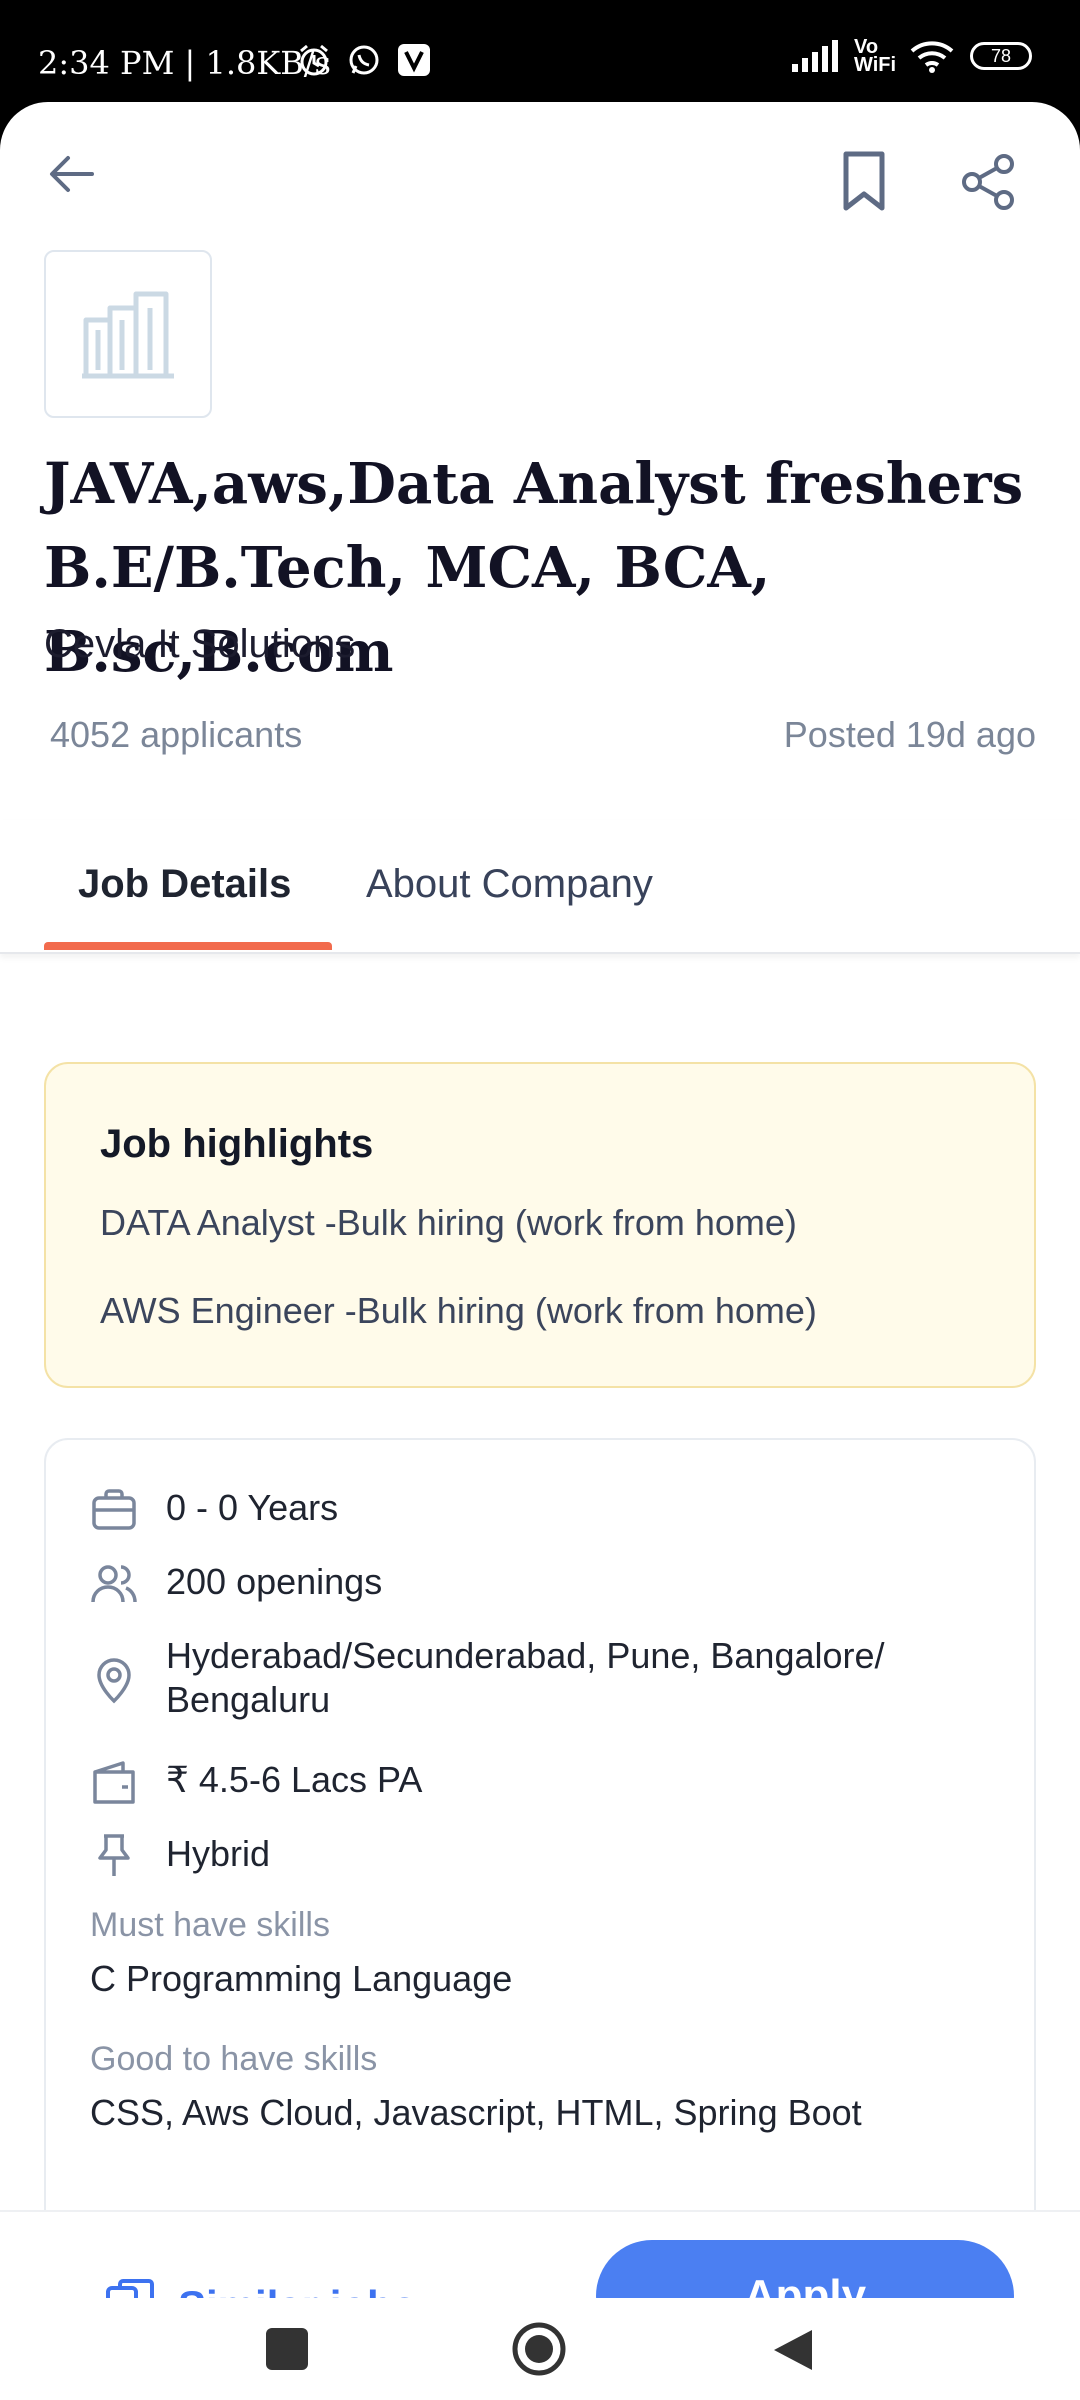  I want to click on back-button, so click(72, 174).